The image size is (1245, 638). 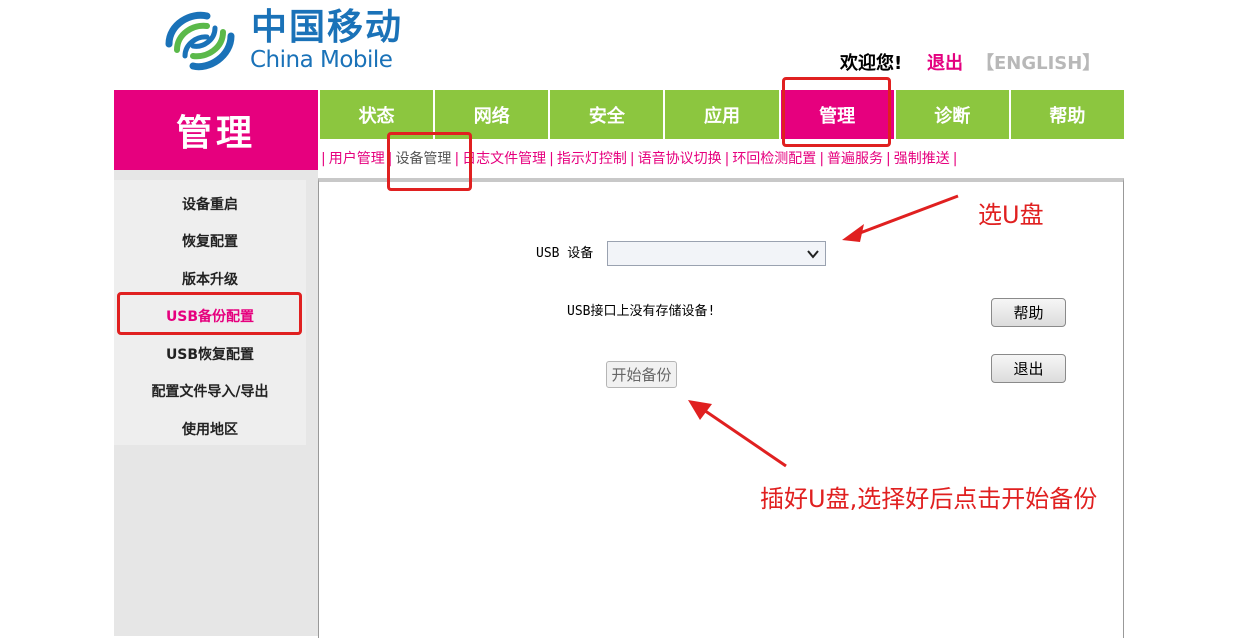 What do you see at coordinates (1011, 215) in the screenshot?
I see `annotation-select-usb: 选U盘` at bounding box center [1011, 215].